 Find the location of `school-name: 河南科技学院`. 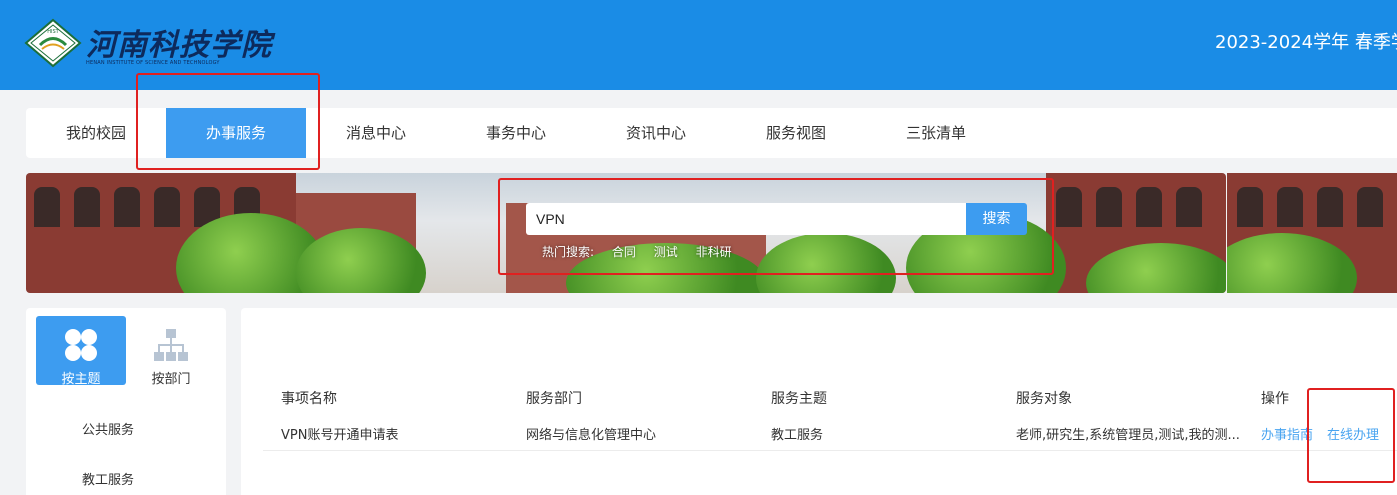

school-name: 河南科技学院 is located at coordinates (179, 45).